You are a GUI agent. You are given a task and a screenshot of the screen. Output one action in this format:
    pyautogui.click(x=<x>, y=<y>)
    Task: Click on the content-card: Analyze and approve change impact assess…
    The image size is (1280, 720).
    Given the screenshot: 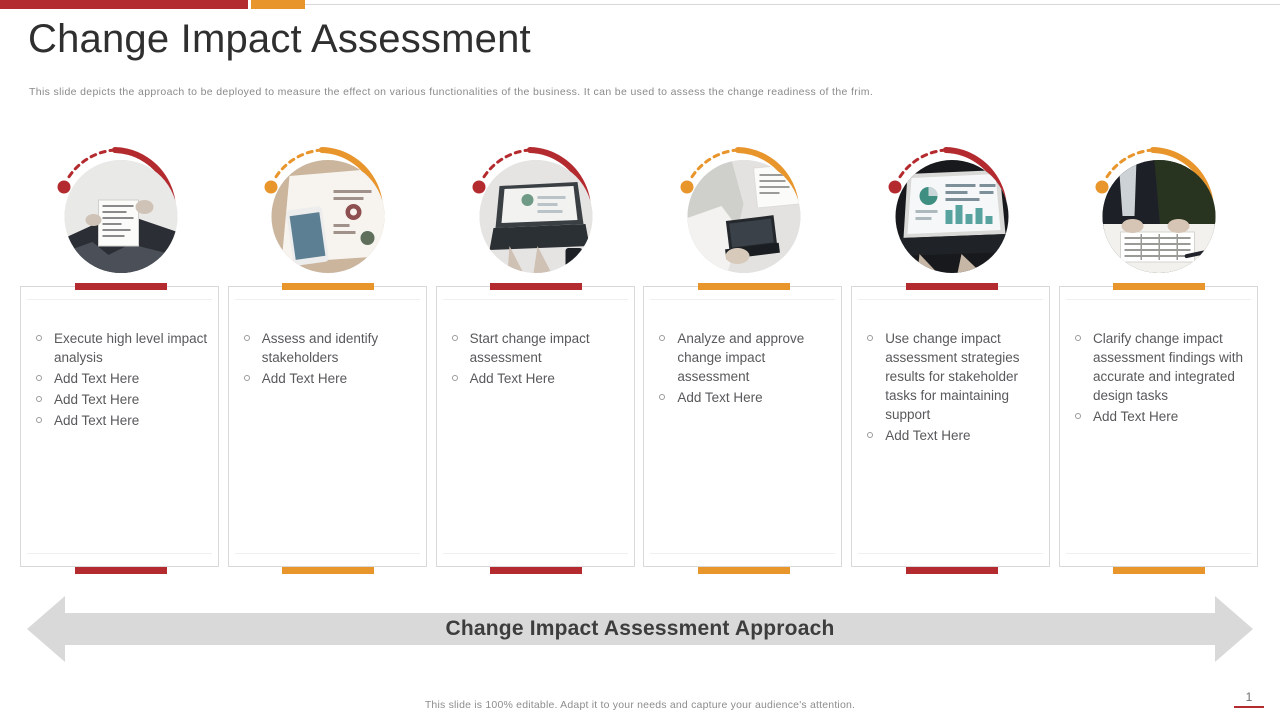 What is the action you would take?
    pyautogui.click(x=743, y=426)
    